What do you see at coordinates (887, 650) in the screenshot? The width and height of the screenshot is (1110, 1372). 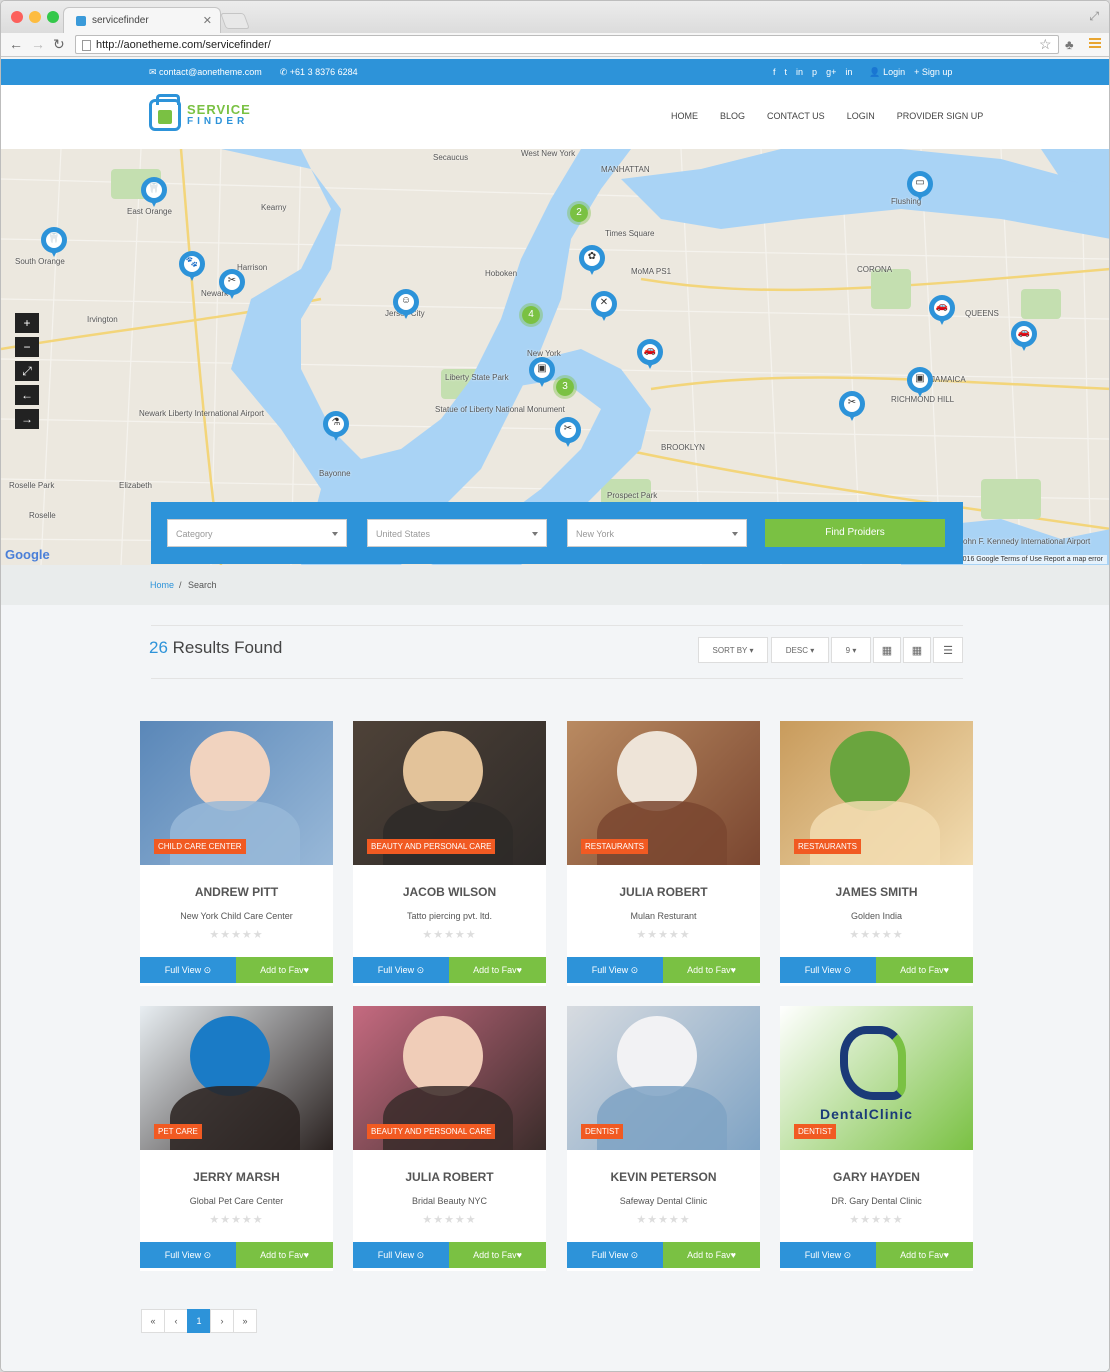 I see `grid-4-view-icon: ▦` at bounding box center [887, 650].